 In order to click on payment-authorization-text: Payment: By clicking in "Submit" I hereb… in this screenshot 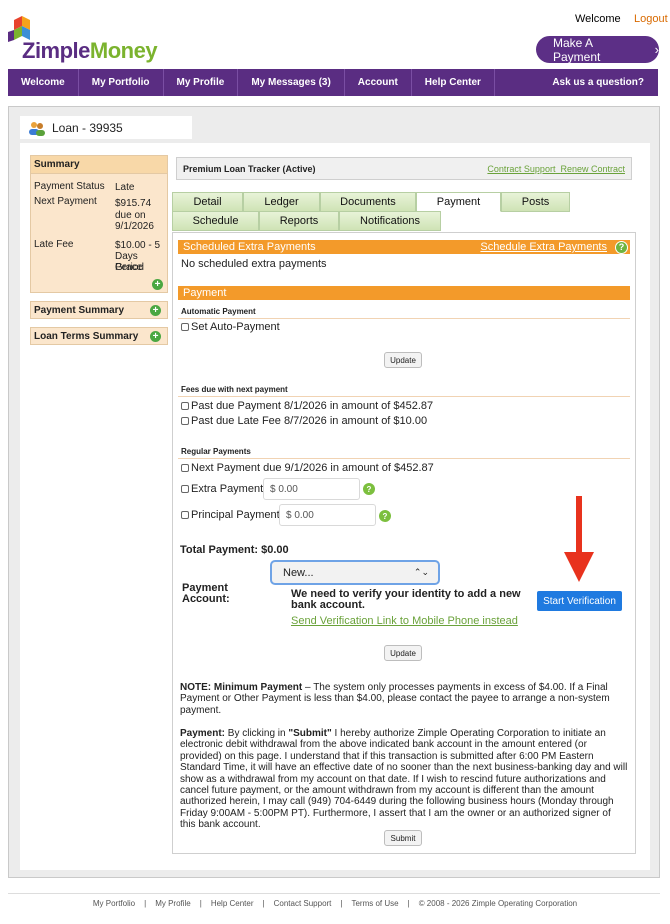, I will do `click(404, 779)`.